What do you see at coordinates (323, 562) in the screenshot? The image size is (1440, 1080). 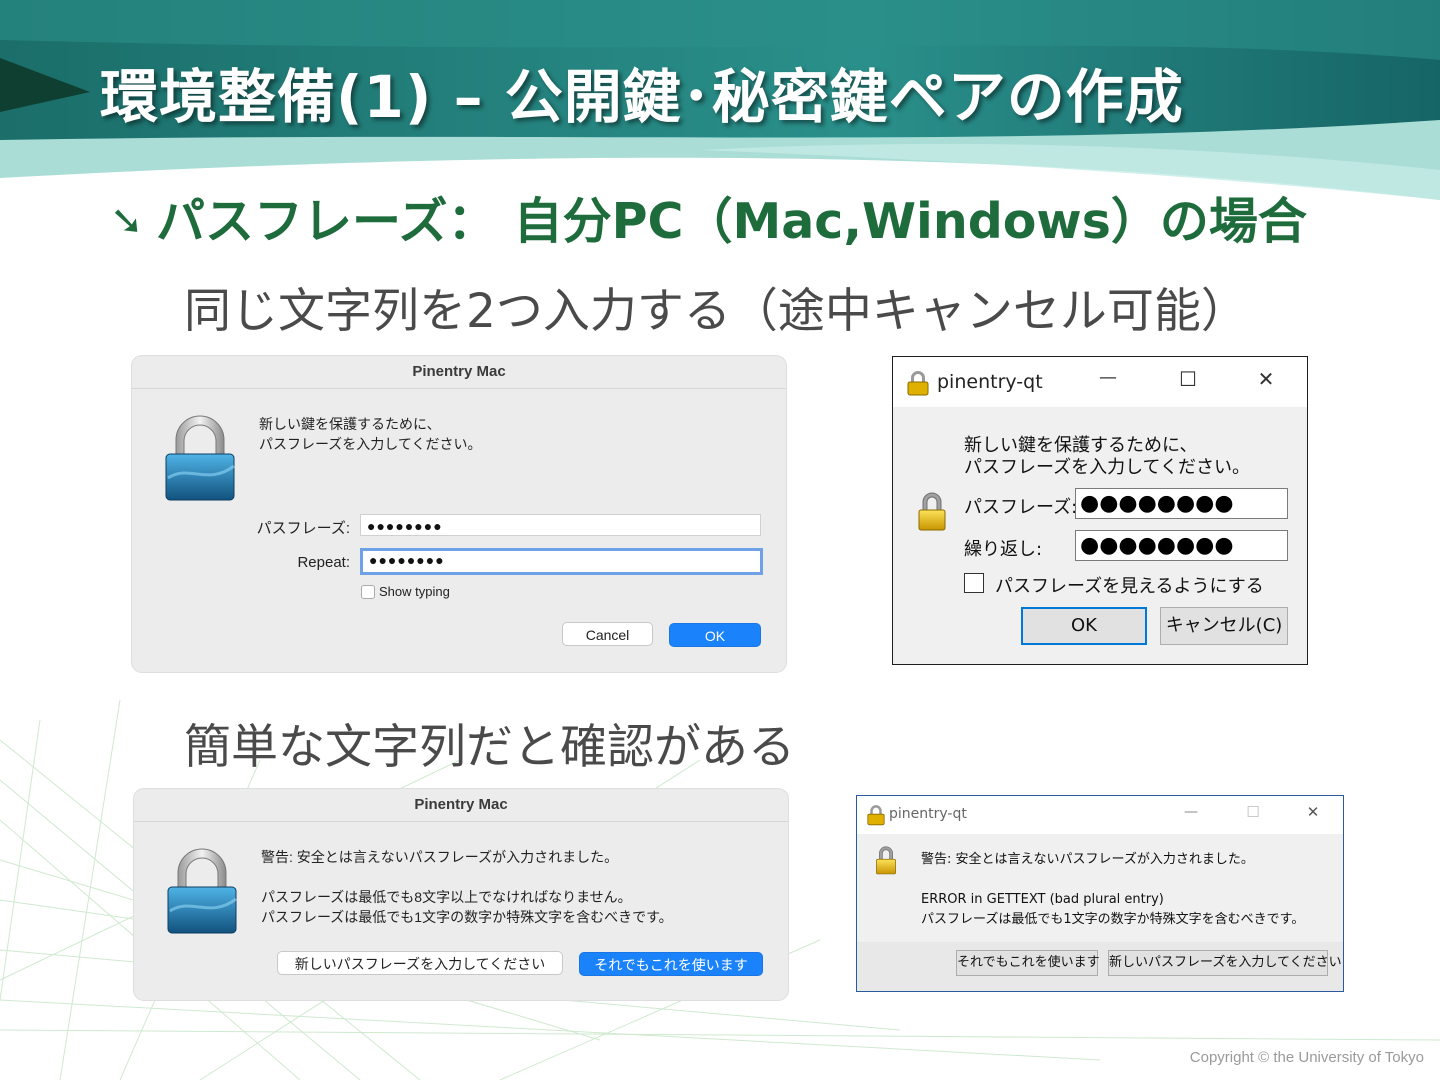 I see `repeat-label: Repeat:` at bounding box center [323, 562].